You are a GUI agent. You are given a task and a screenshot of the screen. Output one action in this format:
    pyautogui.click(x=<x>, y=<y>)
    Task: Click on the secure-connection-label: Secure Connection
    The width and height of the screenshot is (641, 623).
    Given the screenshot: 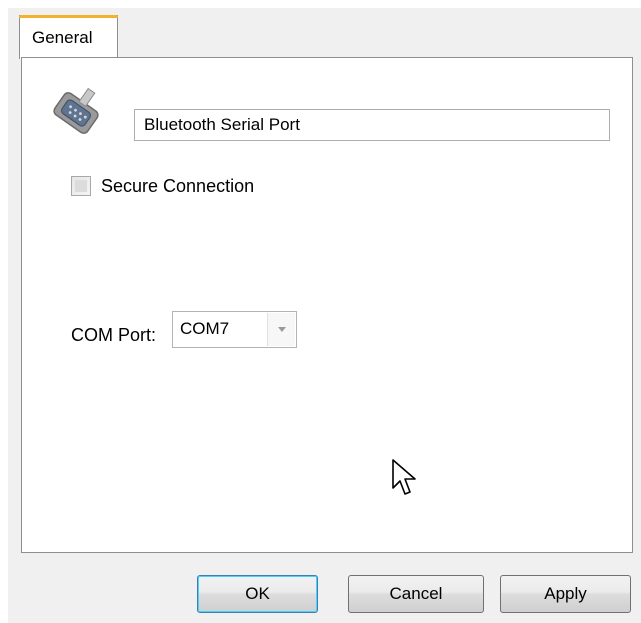 What is the action you would take?
    pyautogui.click(x=177, y=186)
    